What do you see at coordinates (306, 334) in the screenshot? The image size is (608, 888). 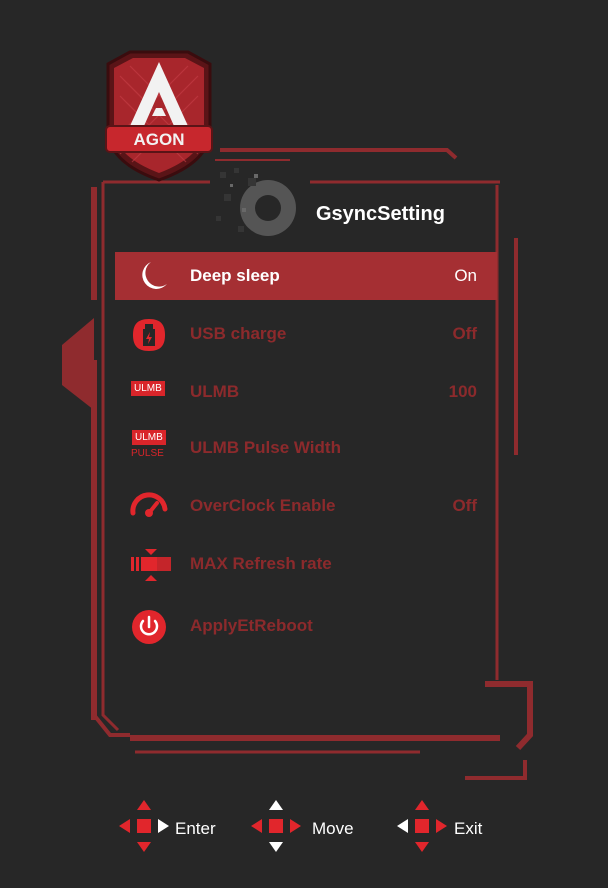 I see `menu-item-usb-charge: USB charge Off` at bounding box center [306, 334].